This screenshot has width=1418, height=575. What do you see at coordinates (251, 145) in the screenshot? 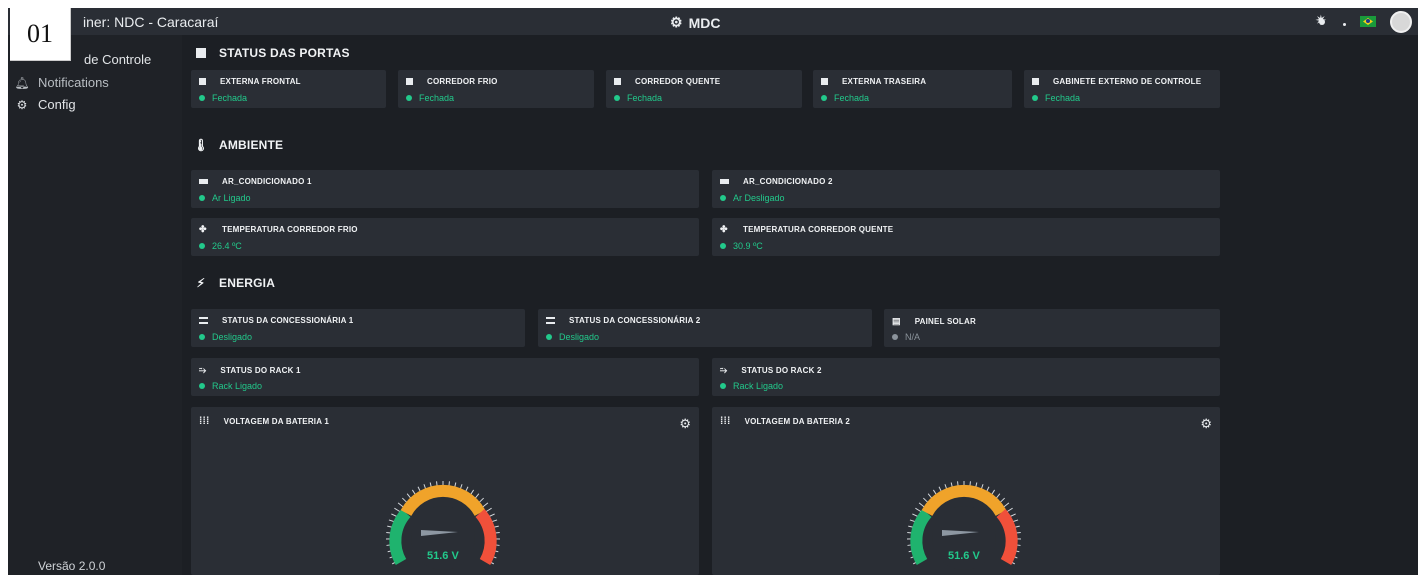
I see `section-title-text: AMBIENTE` at bounding box center [251, 145].